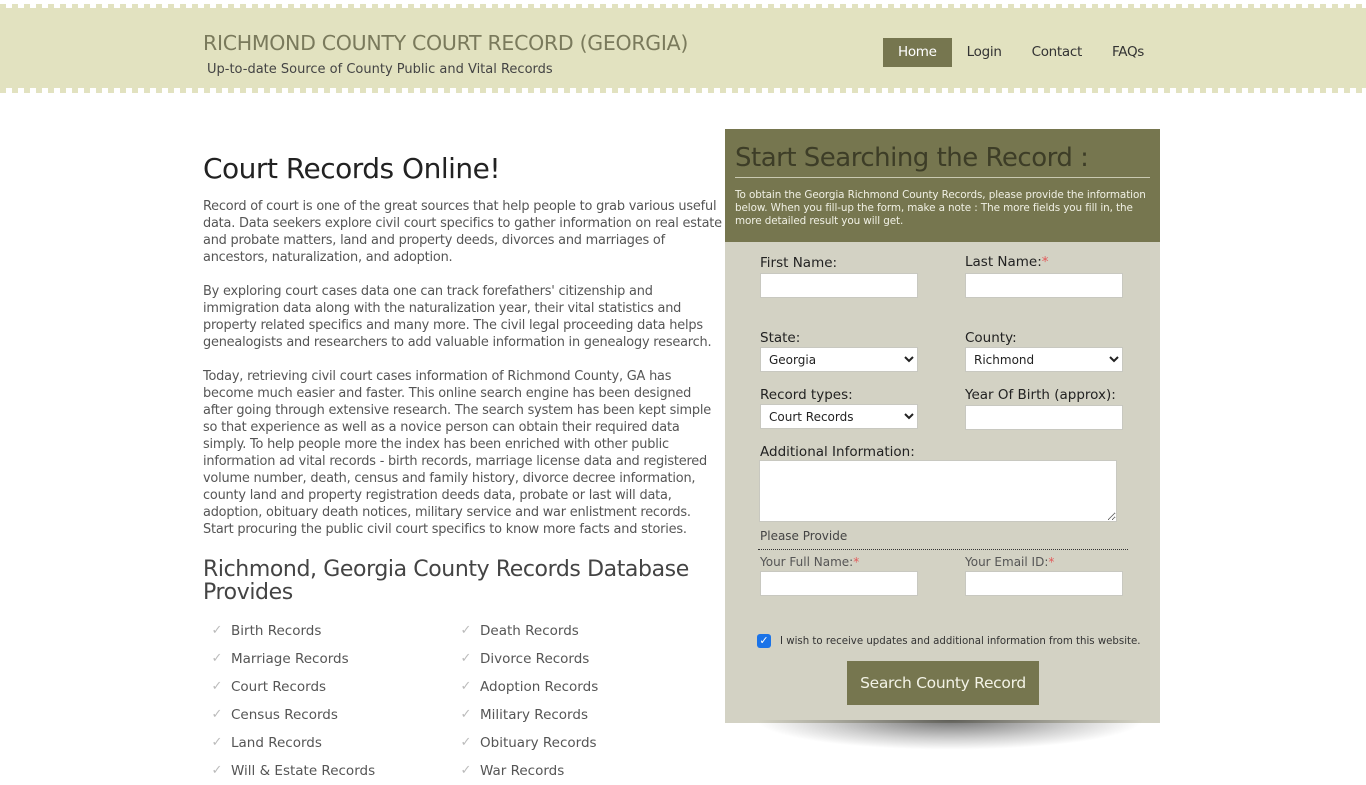 Image resolution: width=1366 pixels, height=785 pixels. What do you see at coordinates (1007, 562) in the screenshot?
I see `email-label-text: Your Email ID:` at bounding box center [1007, 562].